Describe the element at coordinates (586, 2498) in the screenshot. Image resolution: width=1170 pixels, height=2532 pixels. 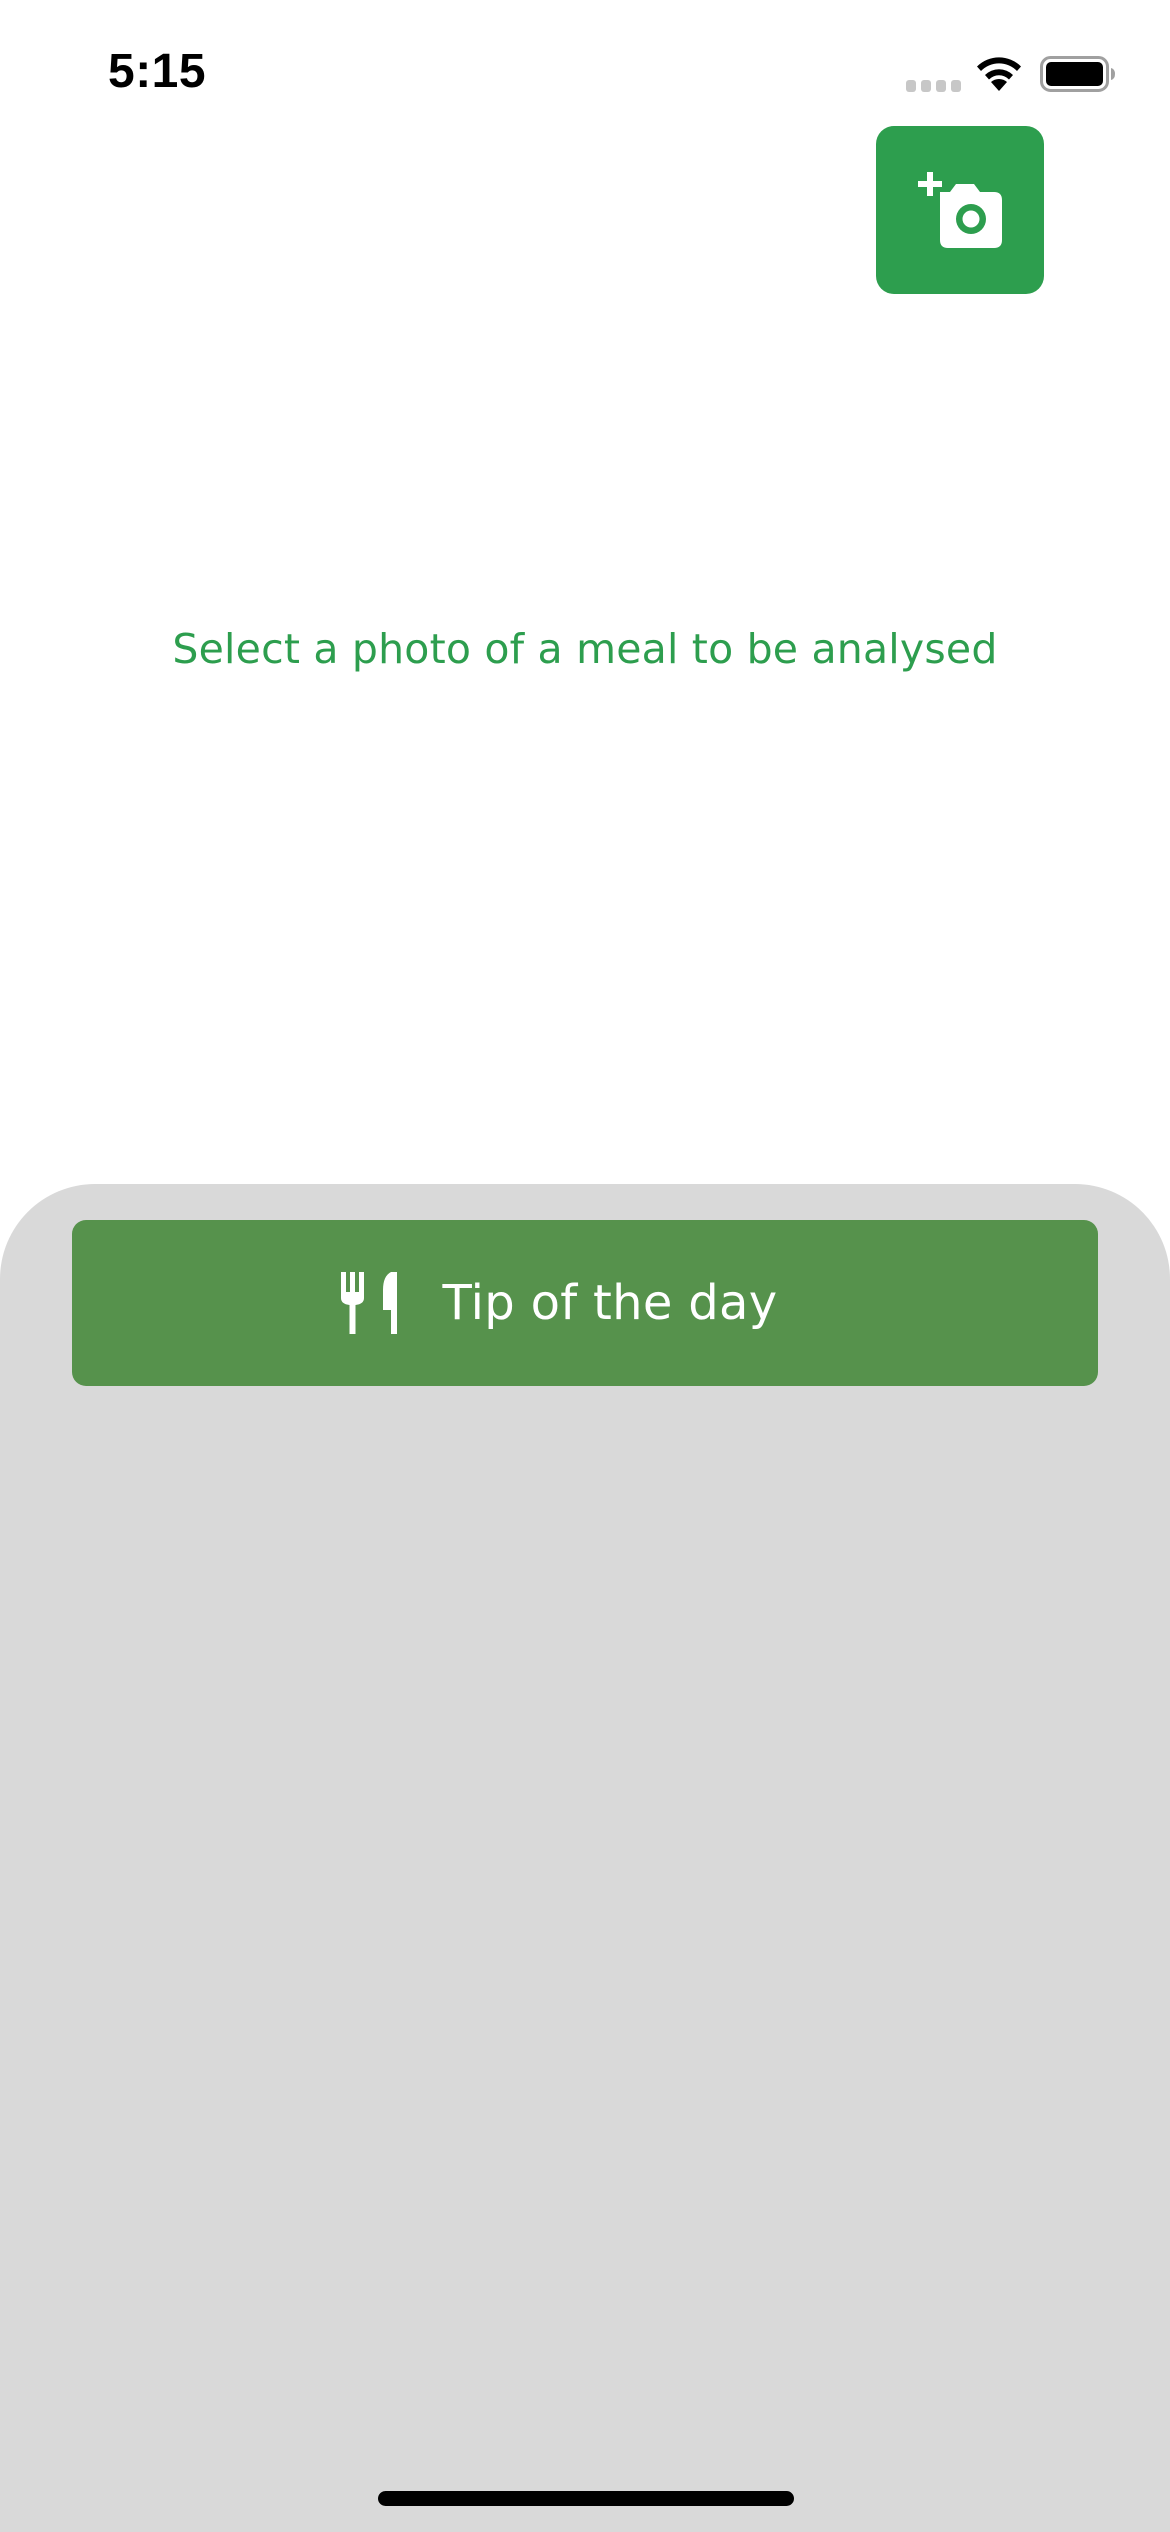
I see `home-indicator` at that location.